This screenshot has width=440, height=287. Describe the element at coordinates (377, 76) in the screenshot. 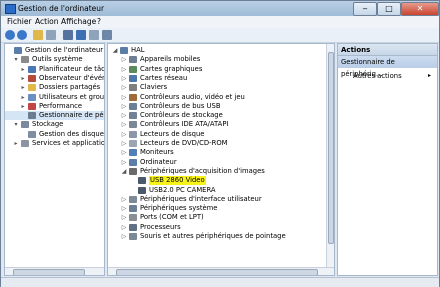

I see `autres-actions-link: Autres actions` at that location.